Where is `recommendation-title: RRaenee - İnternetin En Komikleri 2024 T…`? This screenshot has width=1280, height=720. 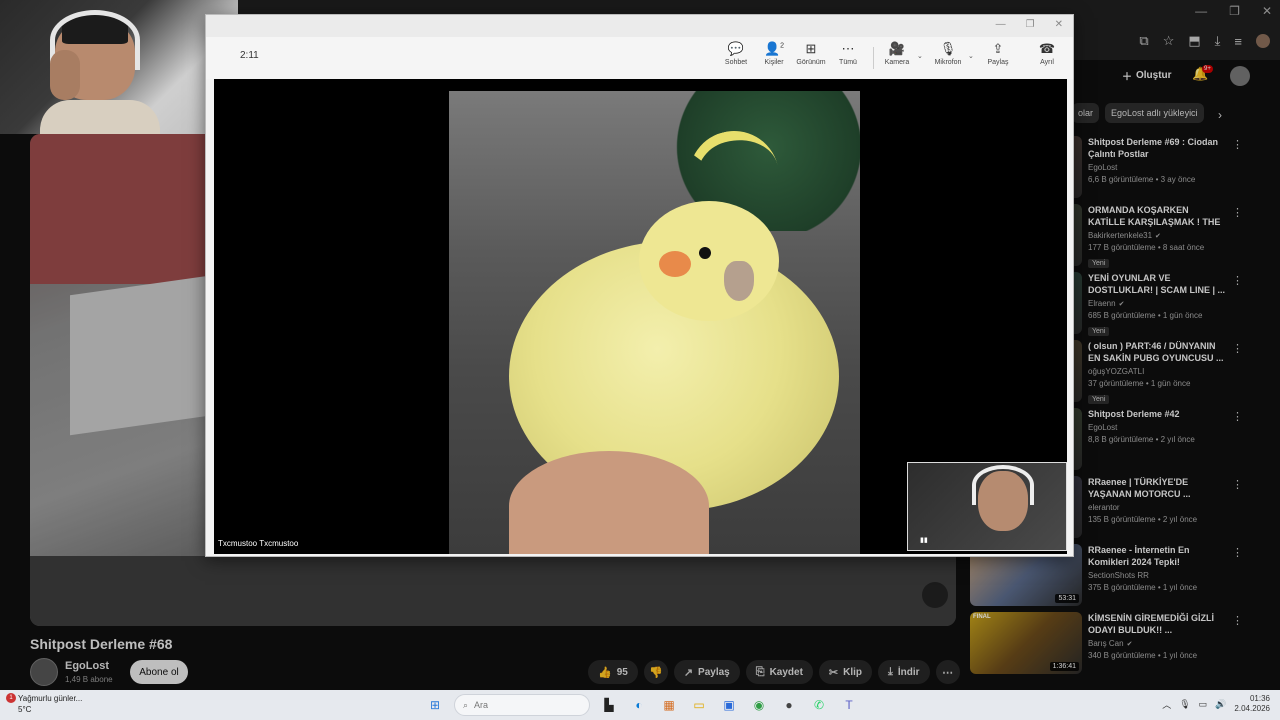 recommendation-title: RRaenee - İnternetin En Komikleri 2024 T… is located at coordinates (1157, 556).